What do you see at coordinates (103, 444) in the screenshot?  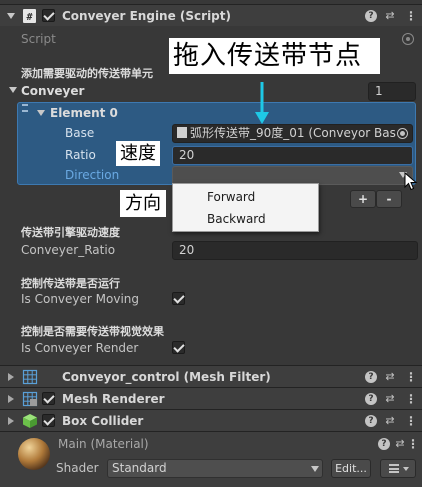 I see `material-title: Main (Material)` at bounding box center [103, 444].